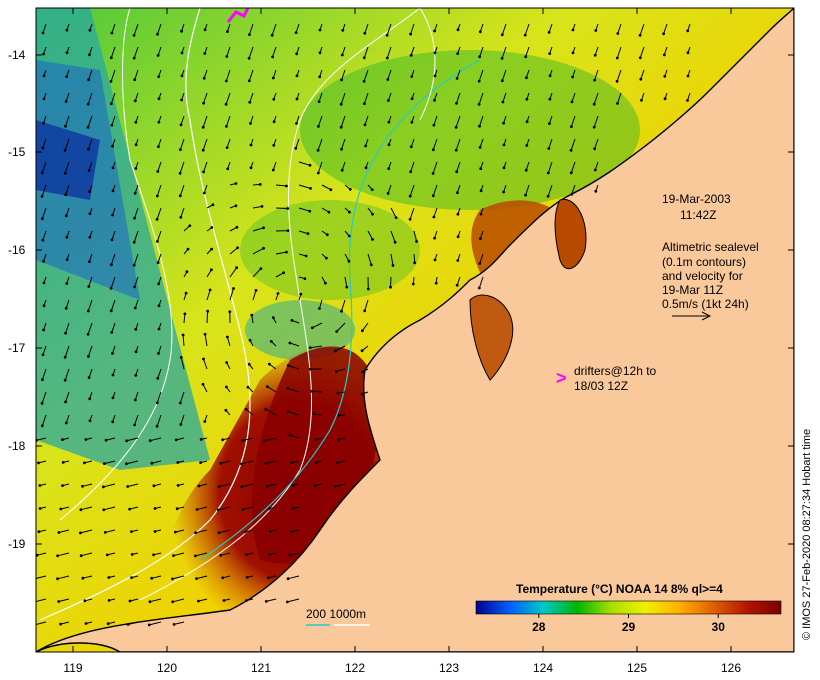 This screenshot has width=820, height=680. Describe the element at coordinates (17, 152) in the screenshot. I see `y-tick-label: -15` at that location.